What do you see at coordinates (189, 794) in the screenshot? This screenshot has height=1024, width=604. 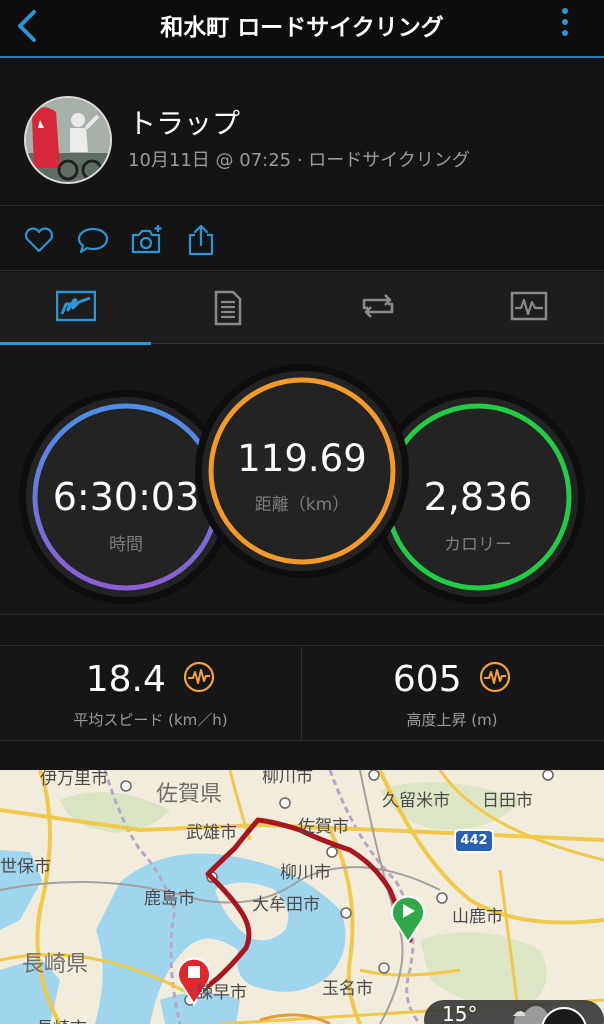 I see `map-label: 佐賀県` at bounding box center [189, 794].